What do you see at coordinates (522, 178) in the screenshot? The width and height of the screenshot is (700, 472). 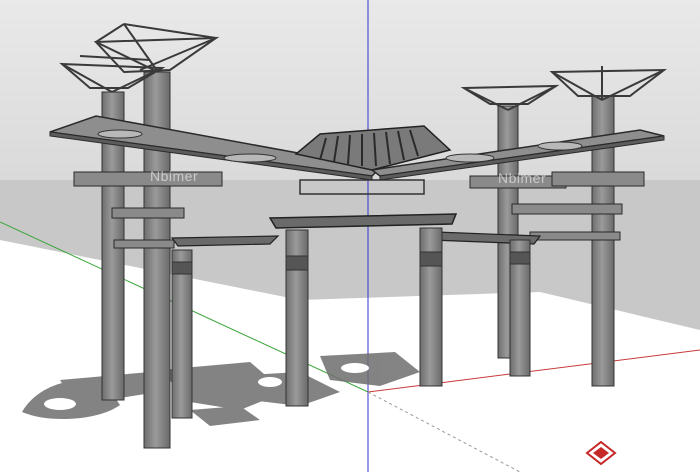 I see `watermark-right: Nbimer` at bounding box center [522, 178].